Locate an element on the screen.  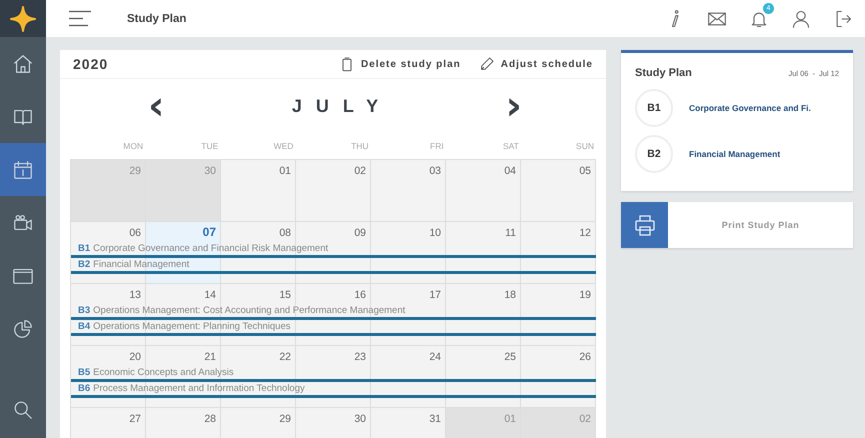
day-number: 06 is located at coordinates (137, 230).